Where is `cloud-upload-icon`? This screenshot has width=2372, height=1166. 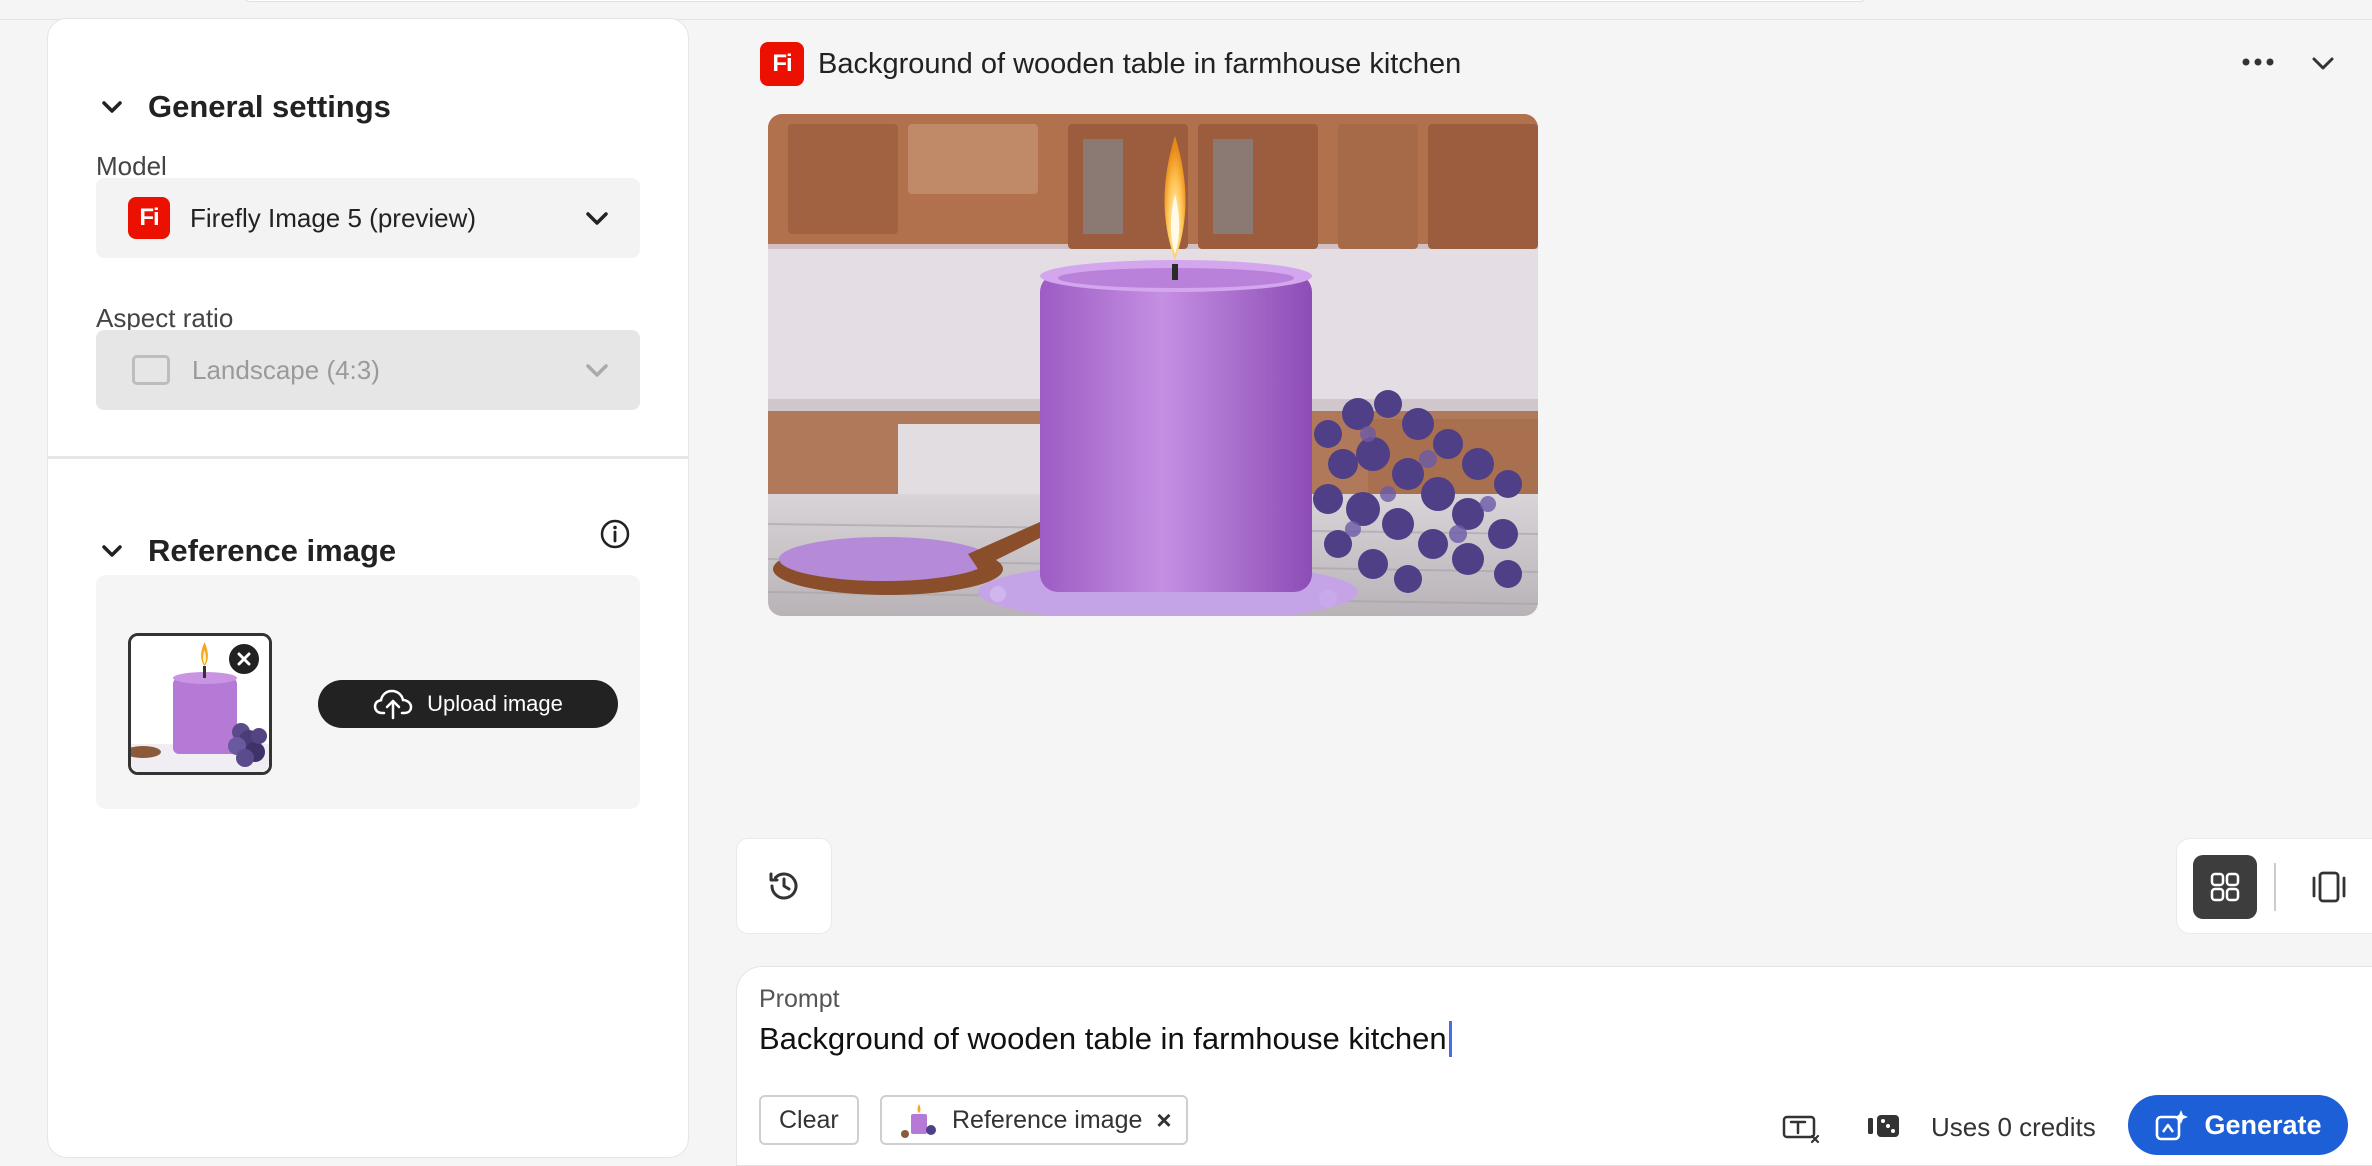
cloud-upload-icon is located at coordinates (393, 704).